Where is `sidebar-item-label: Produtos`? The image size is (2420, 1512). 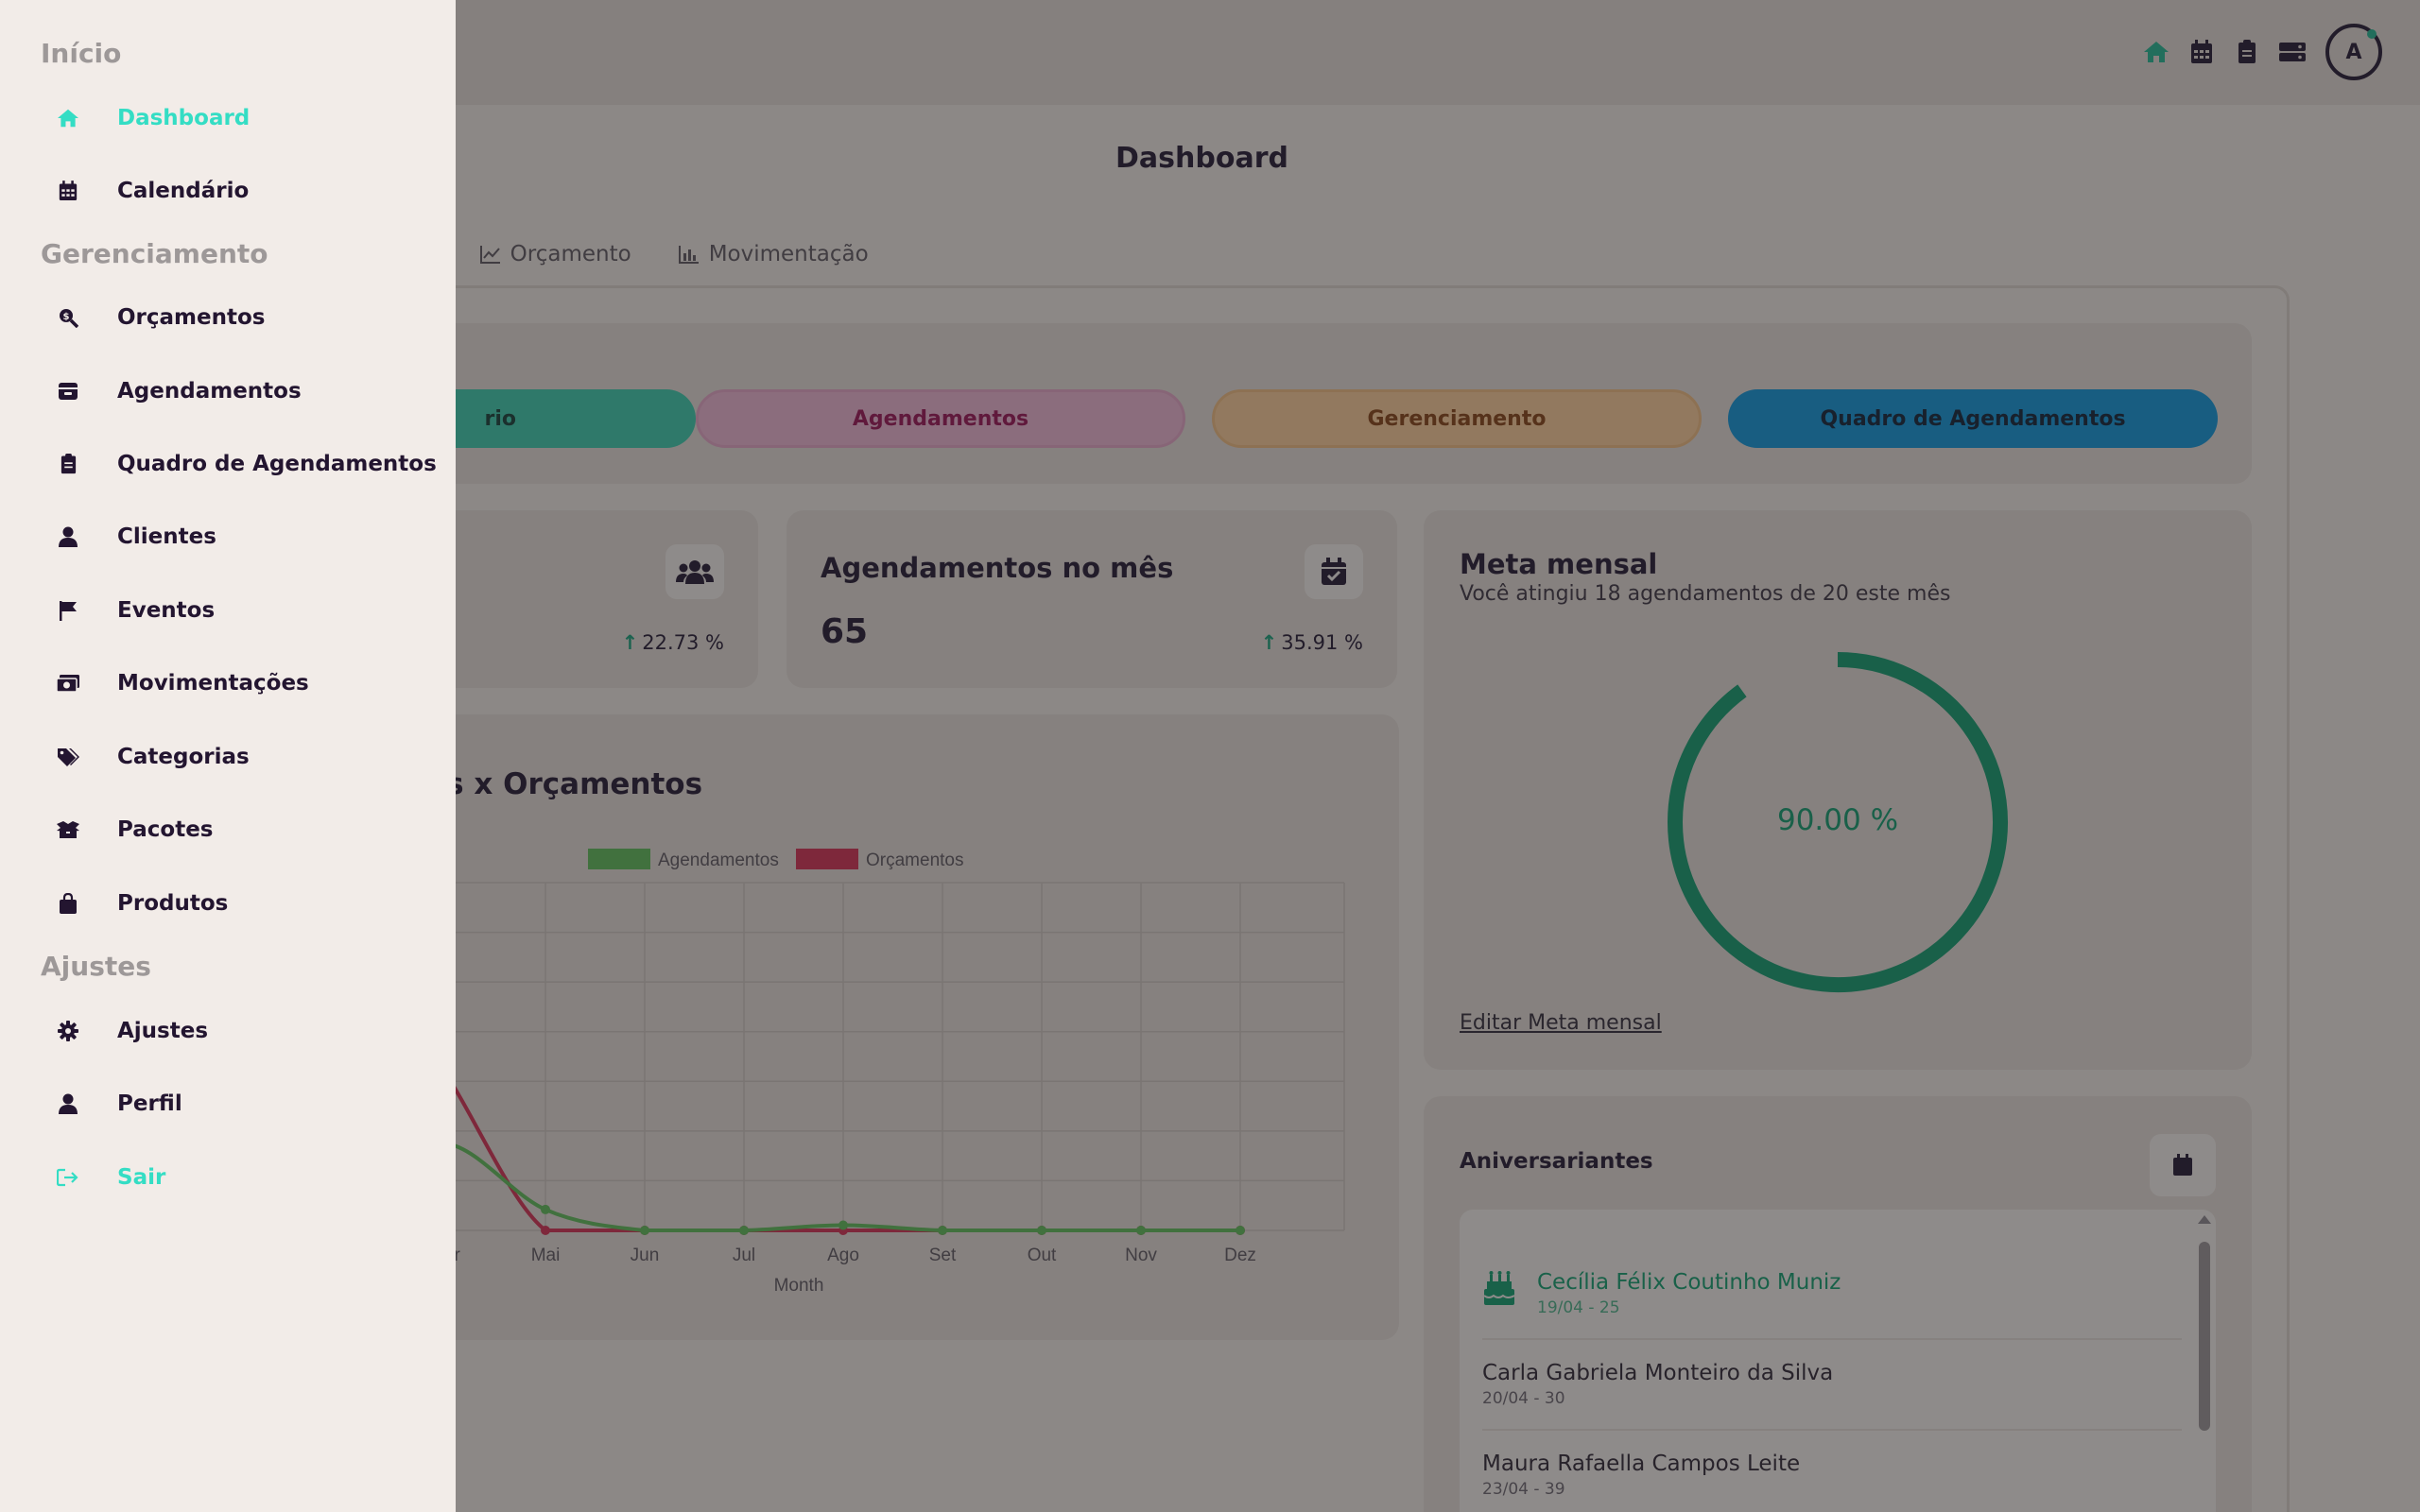
sidebar-item-label: Produtos is located at coordinates (173, 903).